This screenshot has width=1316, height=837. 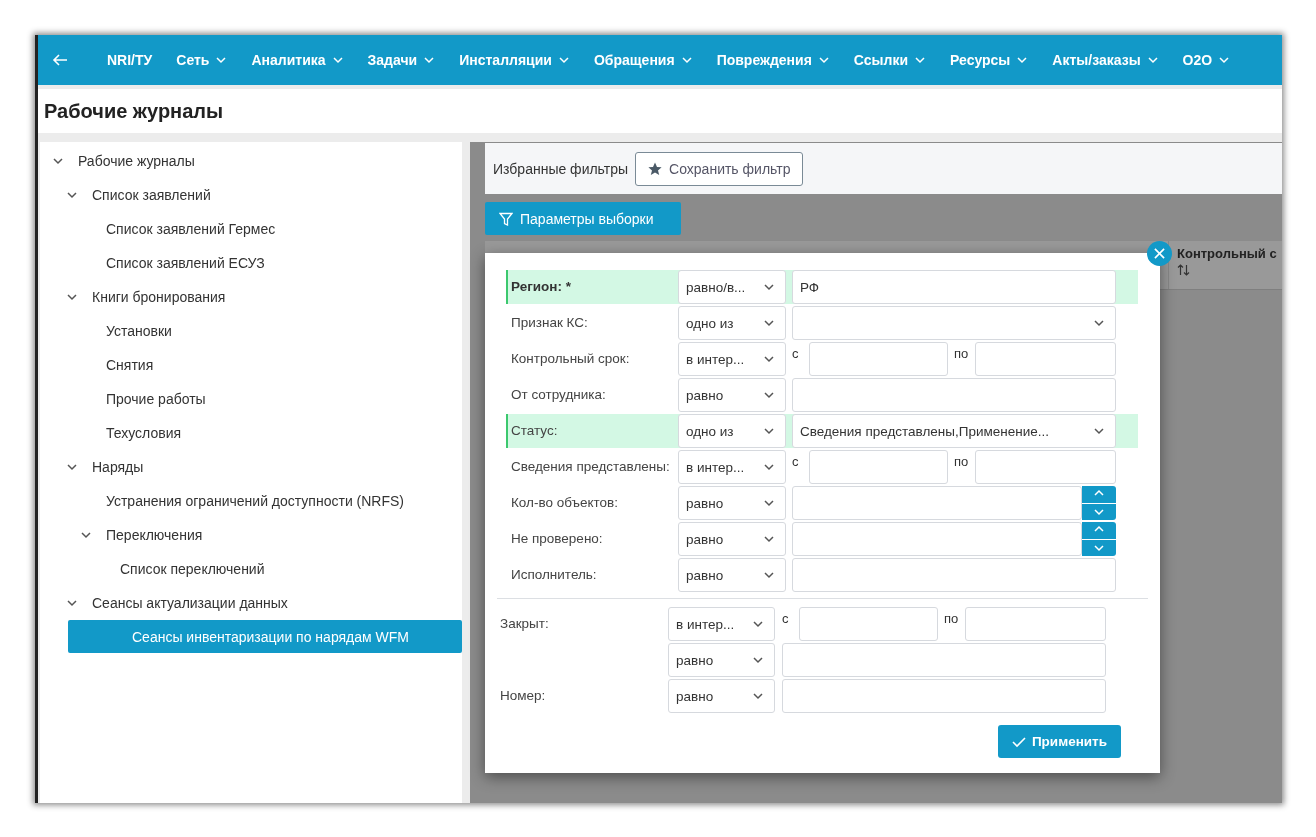 I want to click on filter-label: Номер:, so click(x=523, y=695).